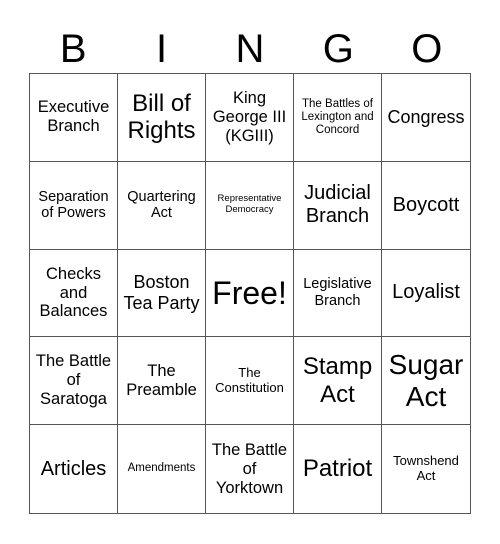  I want to click on bingo-cell: Stamp Act, so click(338, 381).